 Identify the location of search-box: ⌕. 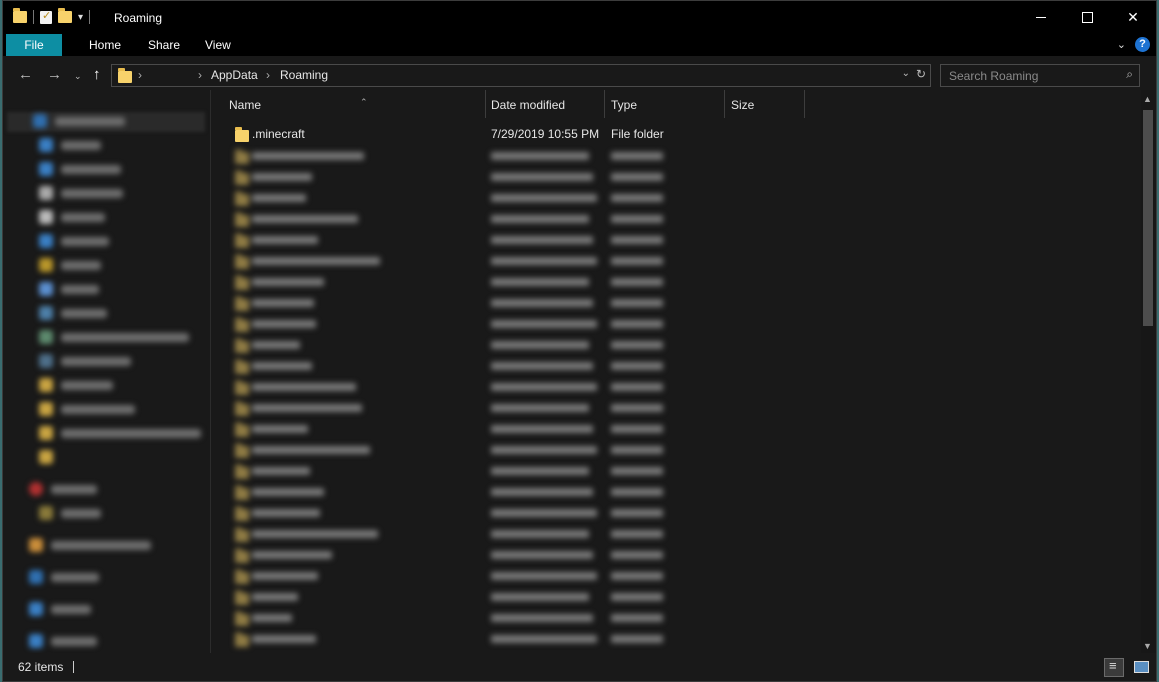
(1040, 75).